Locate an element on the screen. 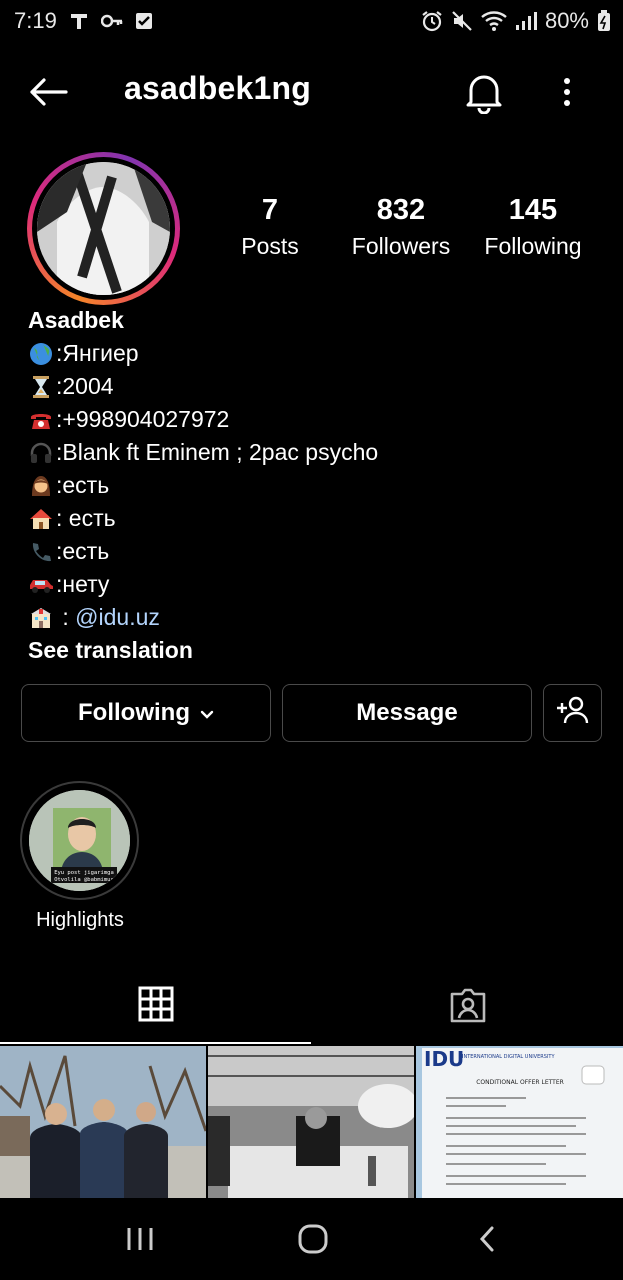  message-button-label: Message is located at coordinates (407, 712).